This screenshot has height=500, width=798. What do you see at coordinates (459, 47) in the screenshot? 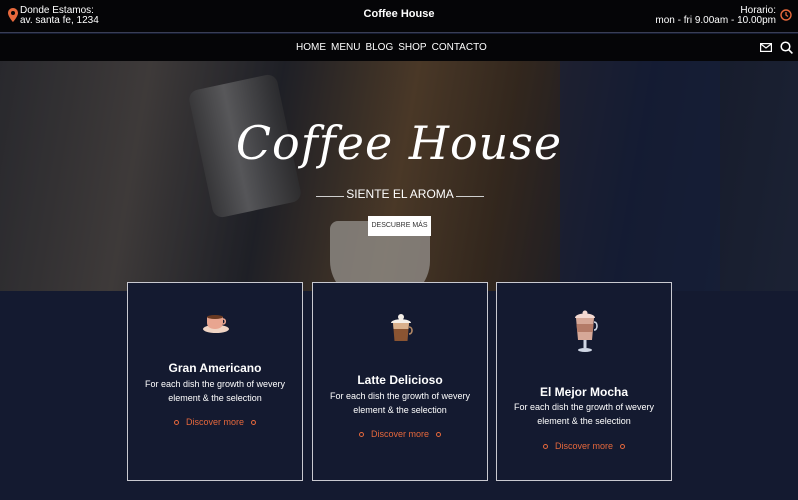
I see `nav-item-contacto: CONTACTO` at bounding box center [459, 47].